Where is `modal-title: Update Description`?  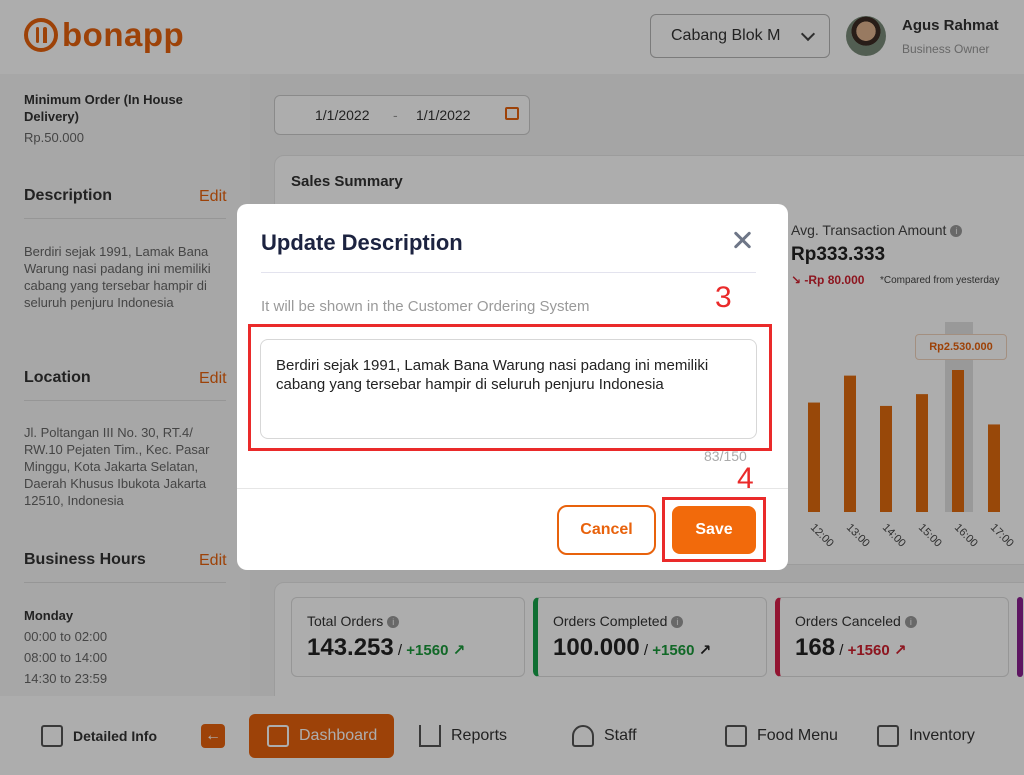 modal-title: Update Description is located at coordinates (362, 242).